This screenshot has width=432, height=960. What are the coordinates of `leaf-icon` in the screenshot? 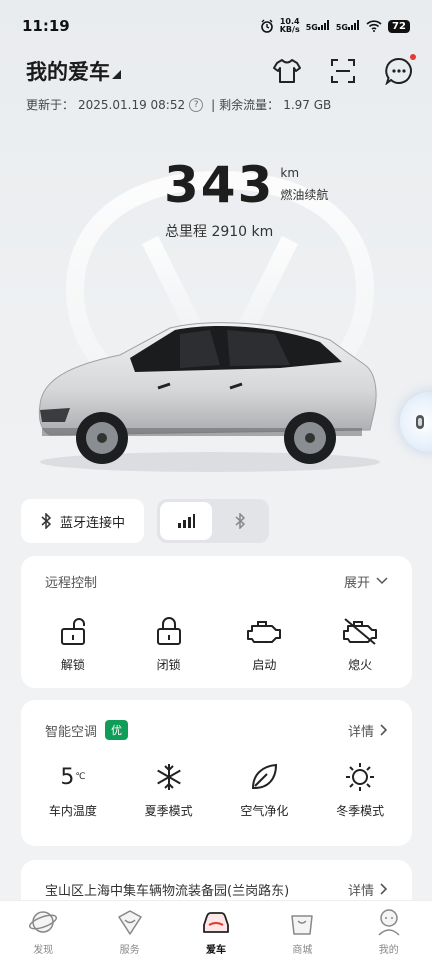 It's located at (265, 776).